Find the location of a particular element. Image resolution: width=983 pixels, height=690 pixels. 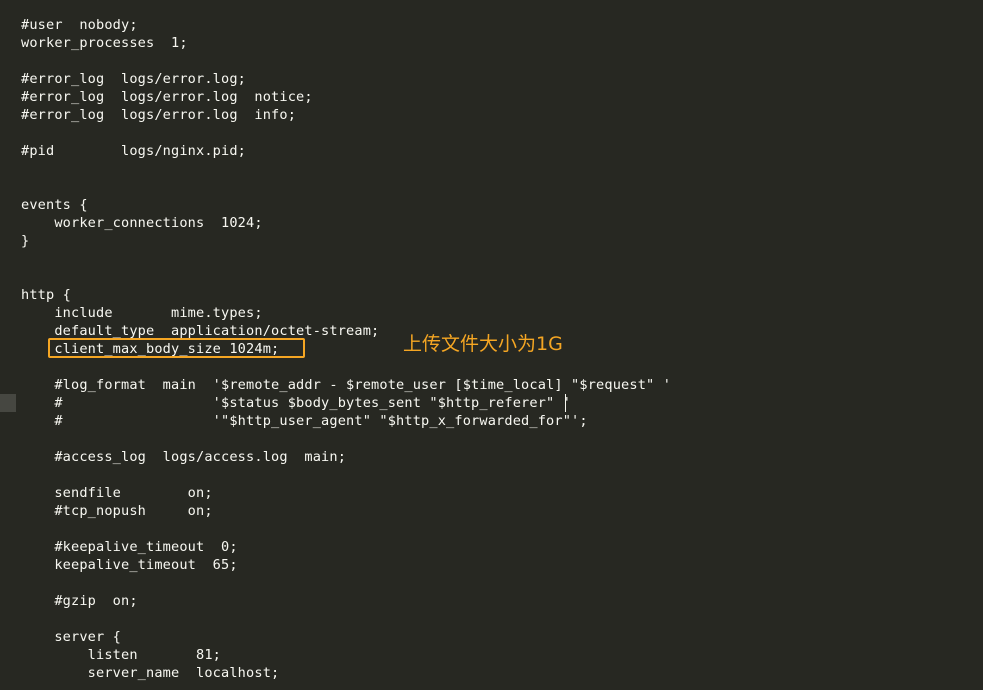

text-cursor is located at coordinates (565, 403).